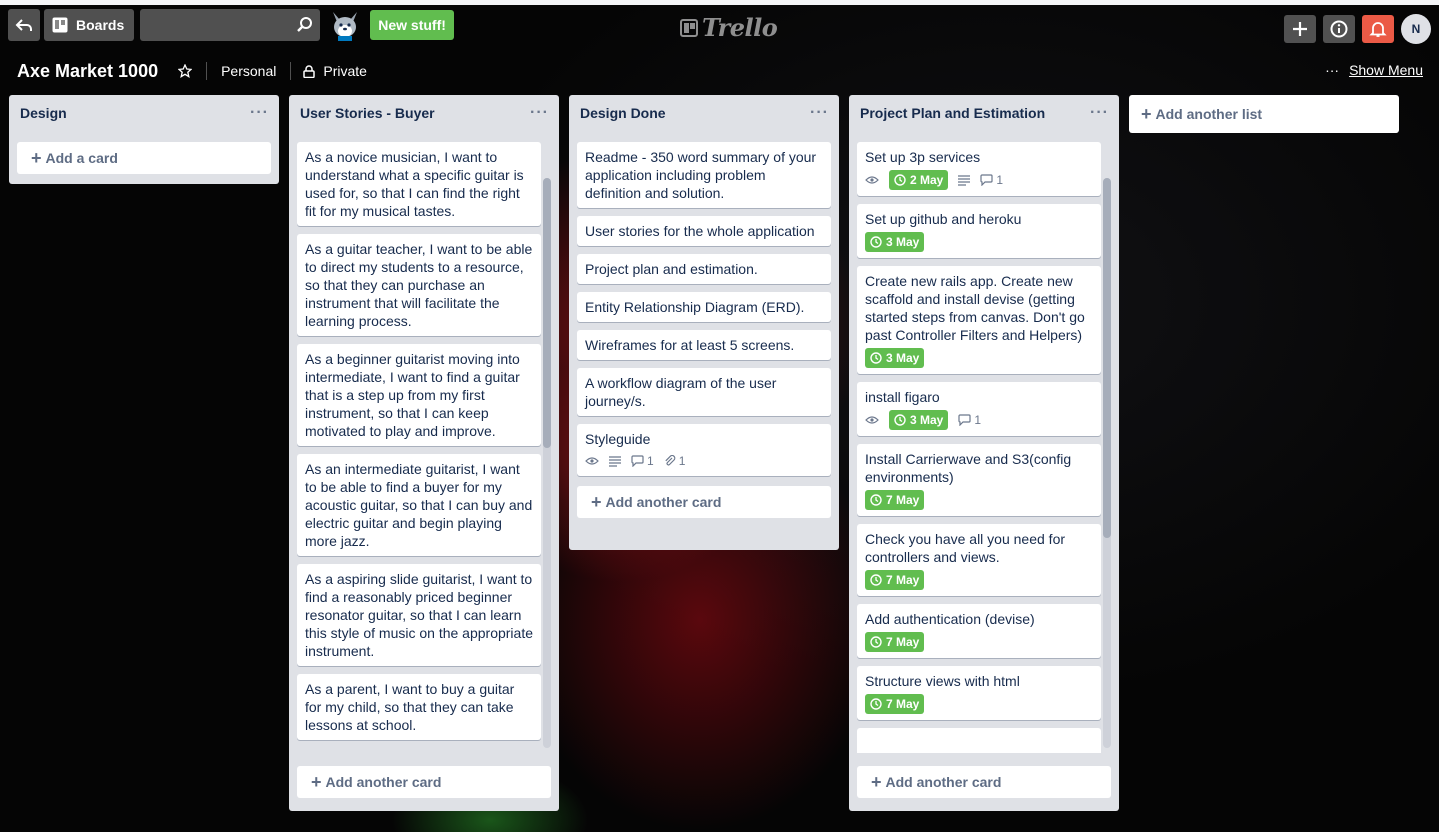  What do you see at coordinates (144, 158) in the screenshot?
I see `add-card-button: + Add a card` at bounding box center [144, 158].